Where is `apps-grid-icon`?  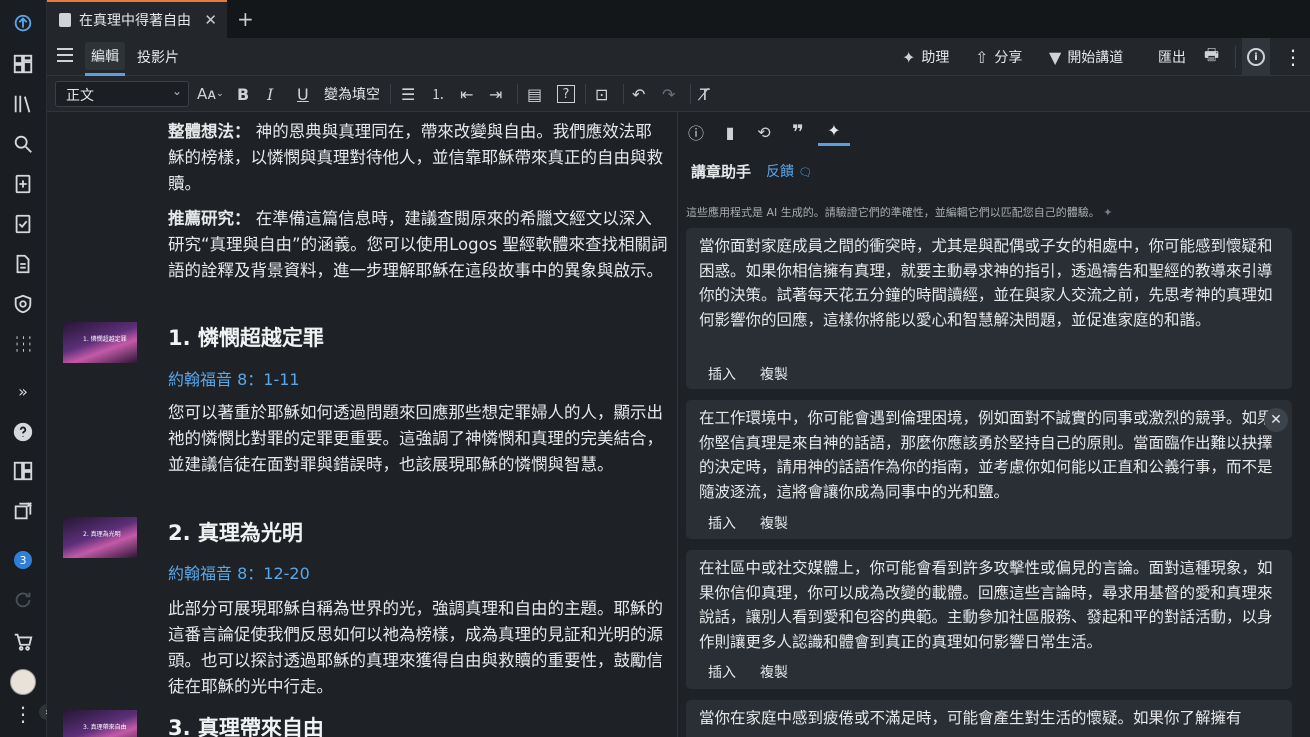 apps-grid-icon is located at coordinates (23, 344).